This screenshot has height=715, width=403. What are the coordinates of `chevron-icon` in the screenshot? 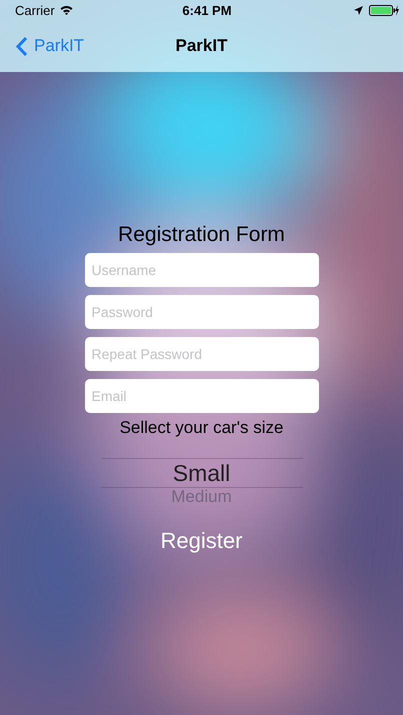 It's located at (22, 46).